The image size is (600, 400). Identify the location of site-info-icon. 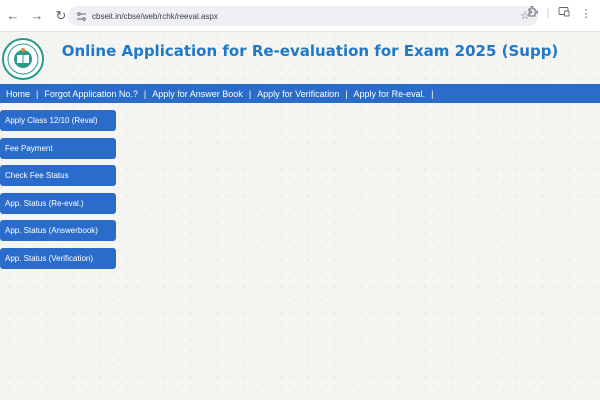
(81, 16).